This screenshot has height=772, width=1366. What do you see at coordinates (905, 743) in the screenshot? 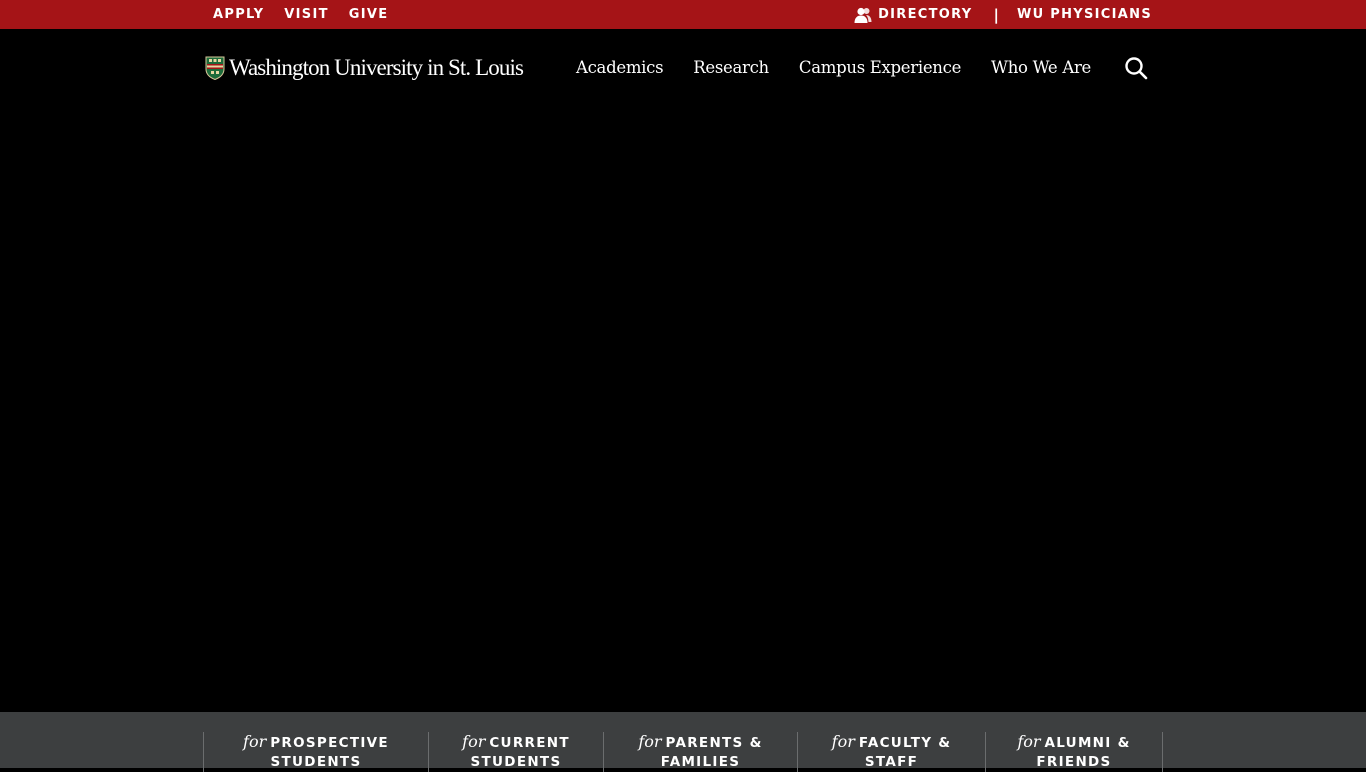
I see `audience-label: FACULTY &` at bounding box center [905, 743].